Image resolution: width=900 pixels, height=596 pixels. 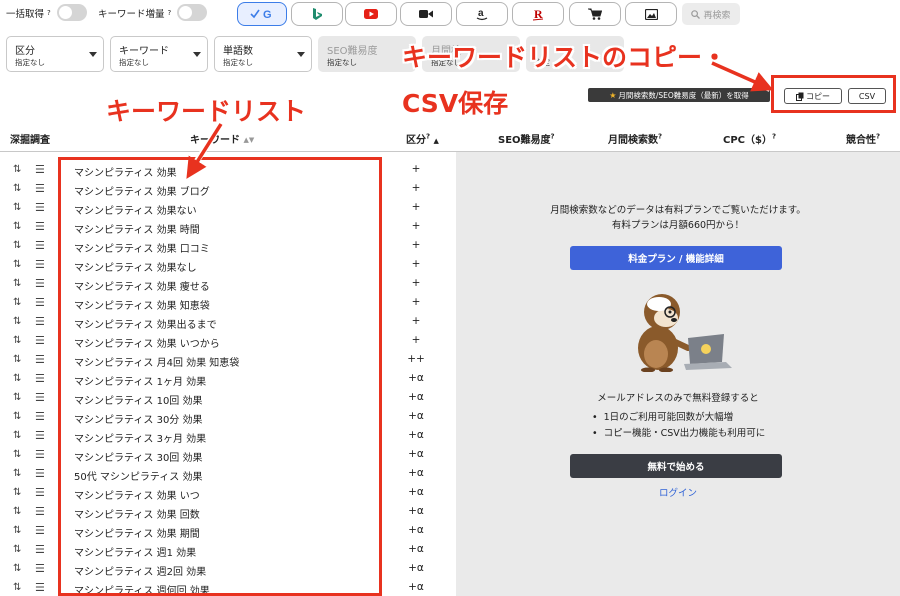 What do you see at coordinates (131, 14) in the screenshot?
I see `keyword-boost-label: キーワード増量` at bounding box center [131, 14].